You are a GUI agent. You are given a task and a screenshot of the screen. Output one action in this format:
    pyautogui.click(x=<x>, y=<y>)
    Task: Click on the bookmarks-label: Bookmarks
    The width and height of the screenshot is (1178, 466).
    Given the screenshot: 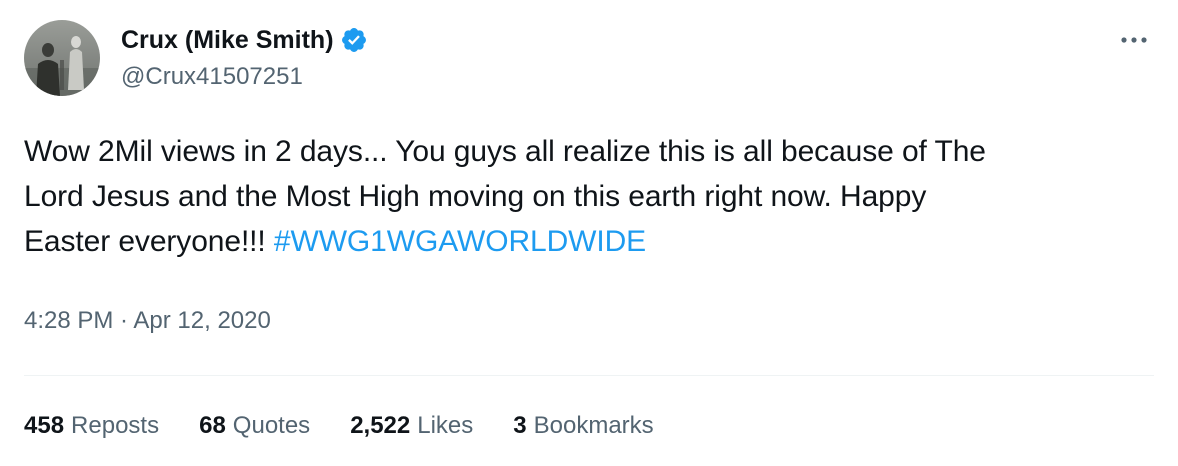 What is the action you would take?
    pyautogui.click(x=593, y=425)
    